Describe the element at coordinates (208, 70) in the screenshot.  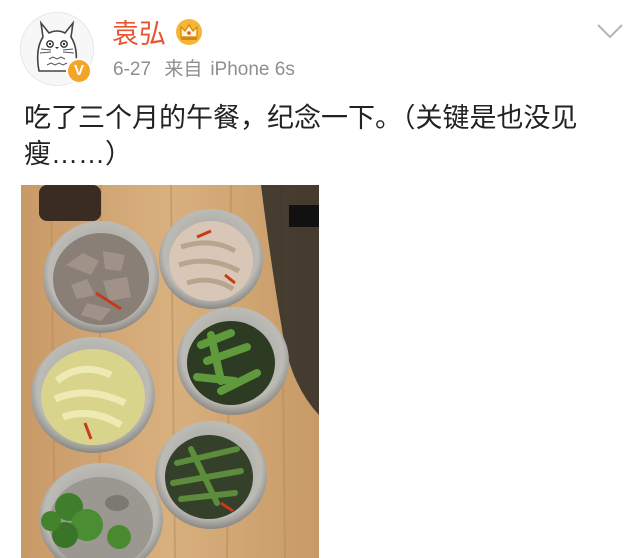
I see `post-meta: 6-27 来自 iPhone 6s` at that location.